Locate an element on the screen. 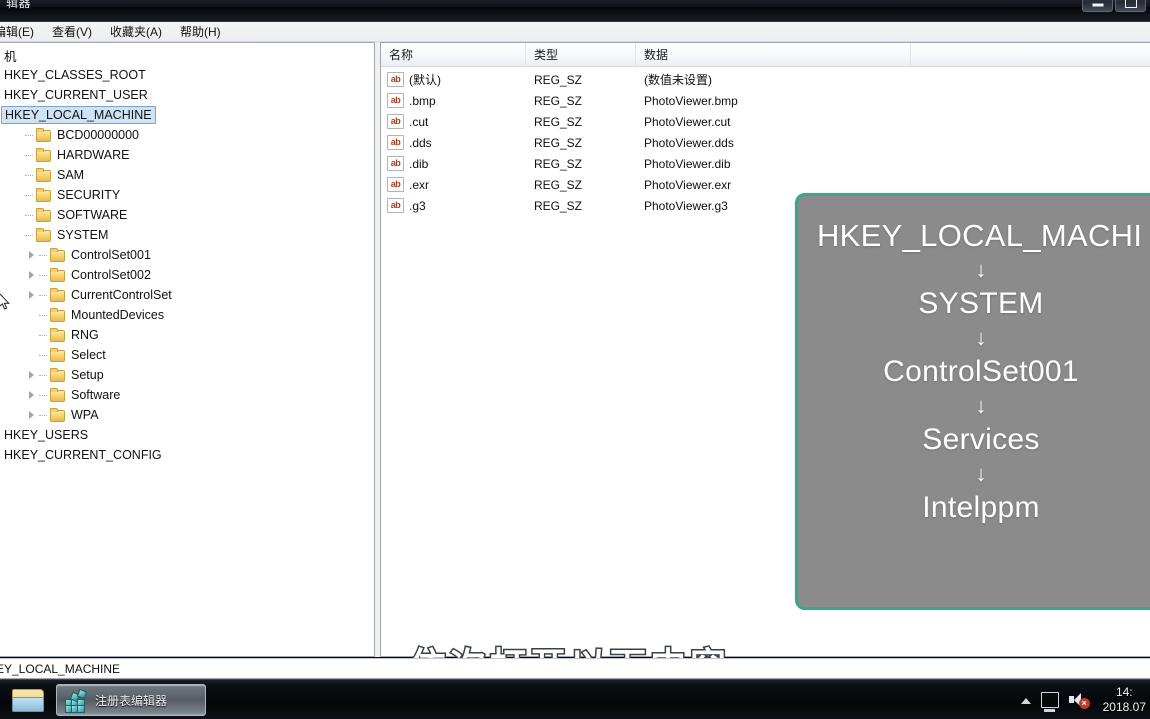  tree-item-security: SECURITY is located at coordinates (187, 195).